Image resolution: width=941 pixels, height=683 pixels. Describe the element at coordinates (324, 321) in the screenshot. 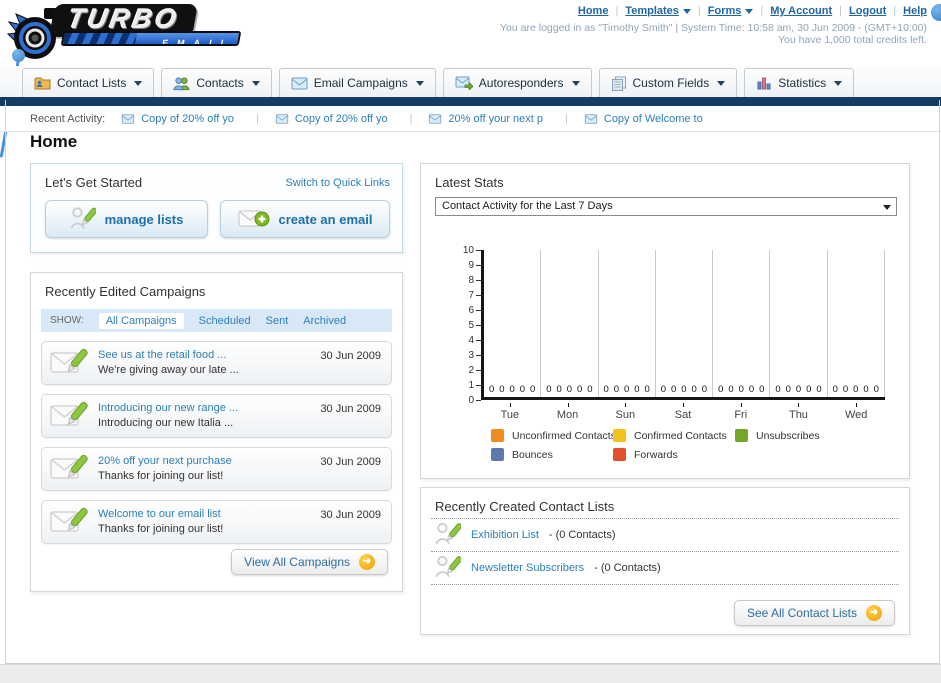

I see `filter-archived: Archived` at that location.